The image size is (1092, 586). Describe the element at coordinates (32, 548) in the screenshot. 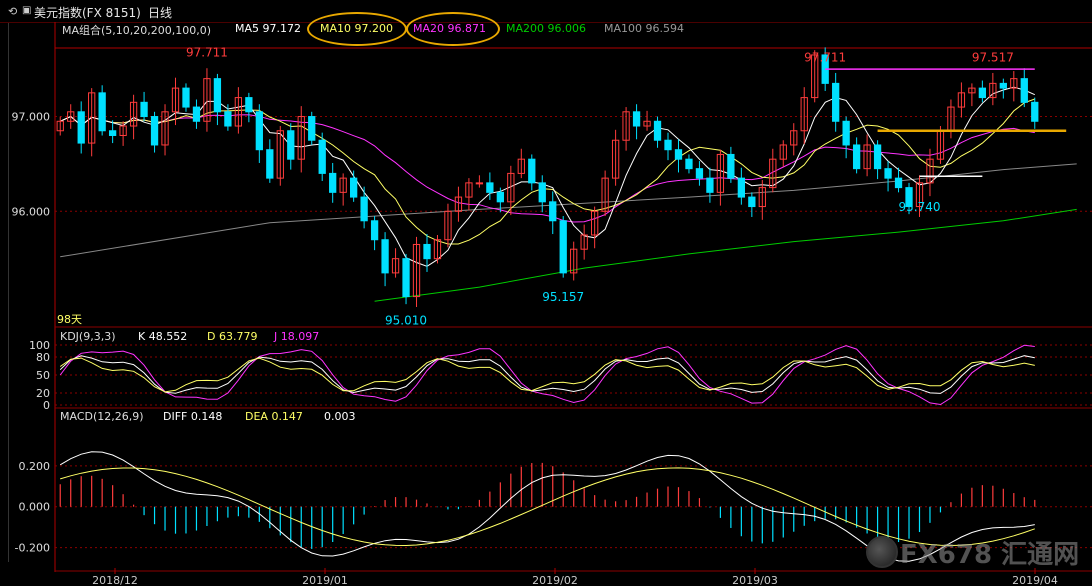

I see `macd-tick-label: -0.200` at that location.